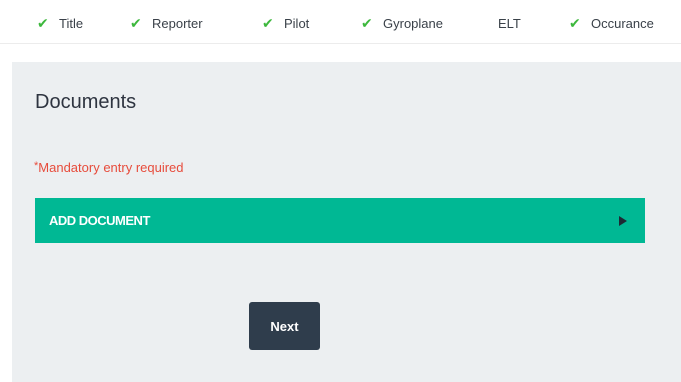 This screenshot has height=382, width=681. I want to click on add-document-label: ADD DOCUMENT, so click(99, 220).